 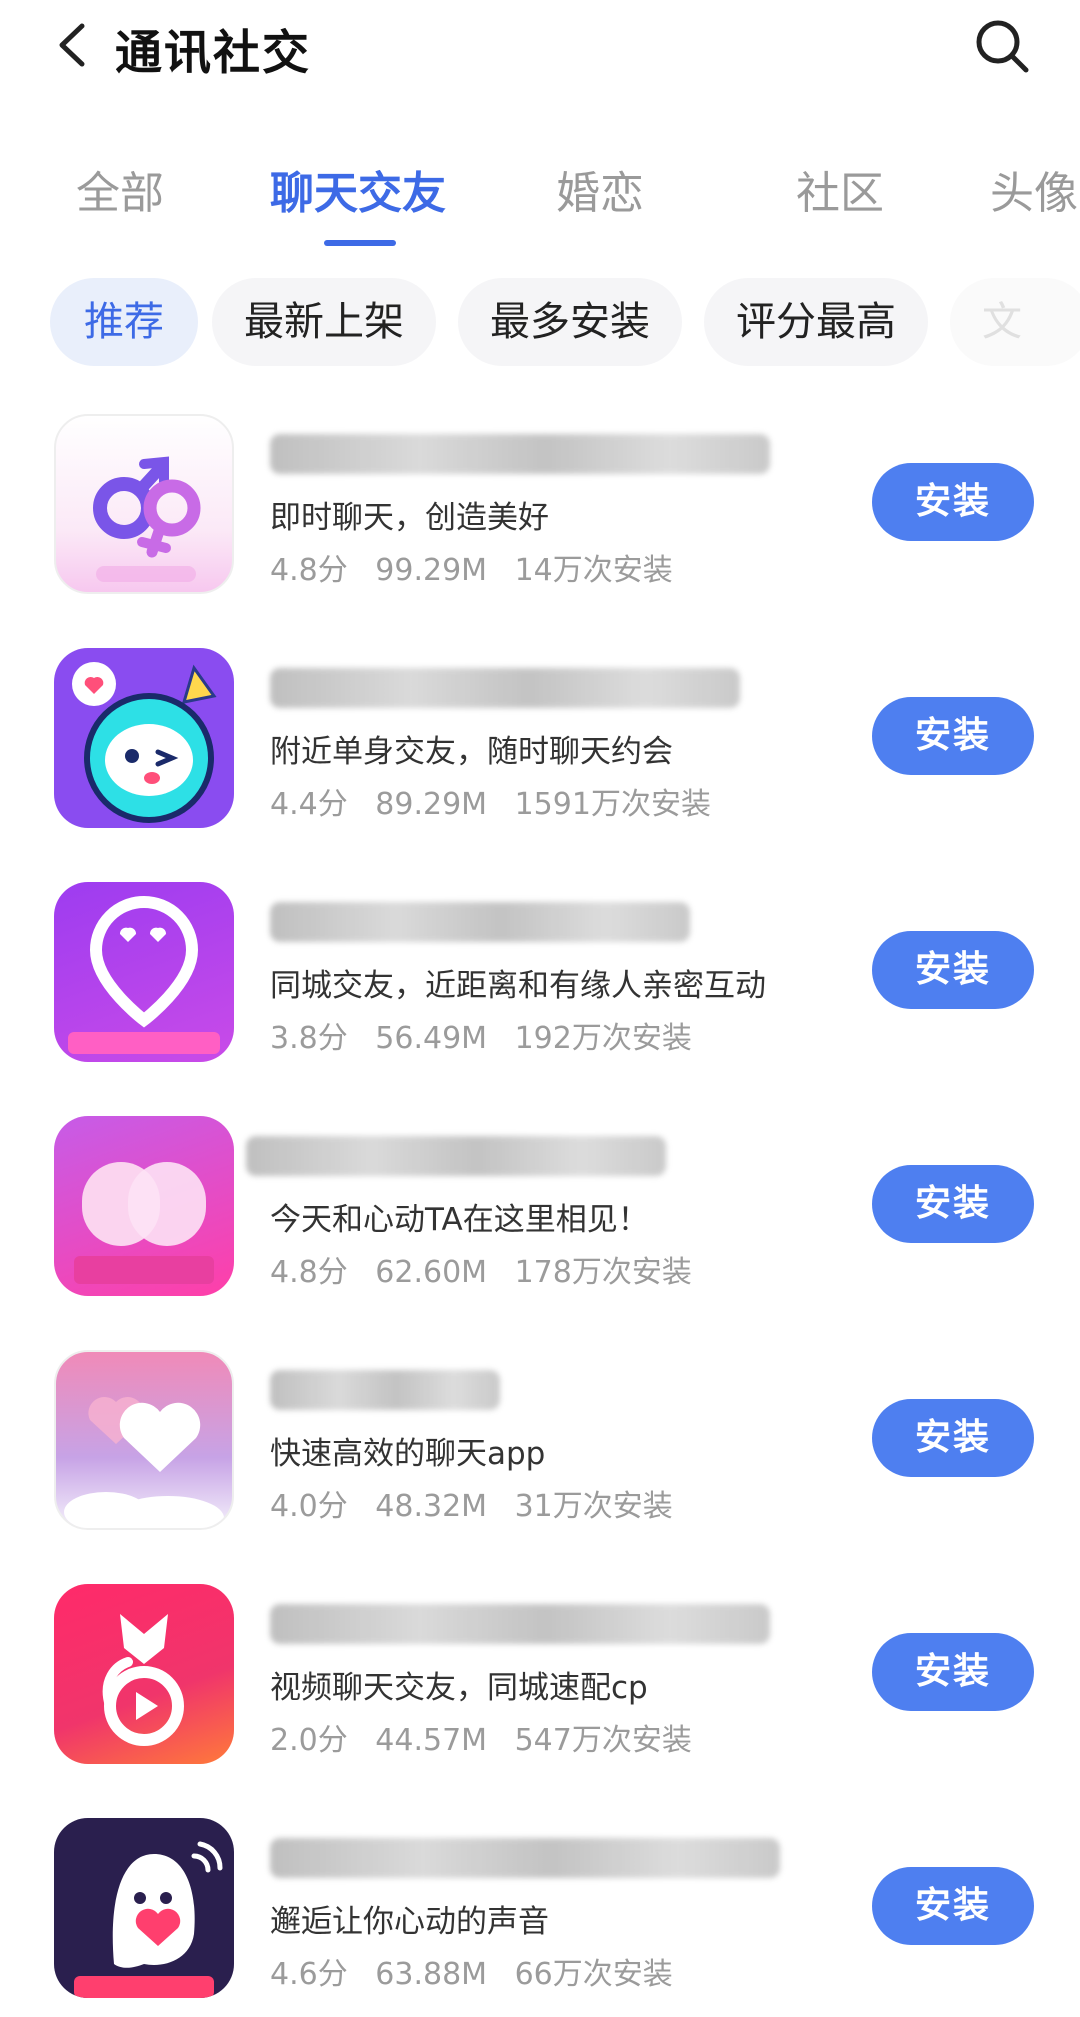 I want to click on list-item: 邂逅让你心动的声音 4.6分 63.88M 66万次安装 安装, so click(x=540, y=1915).